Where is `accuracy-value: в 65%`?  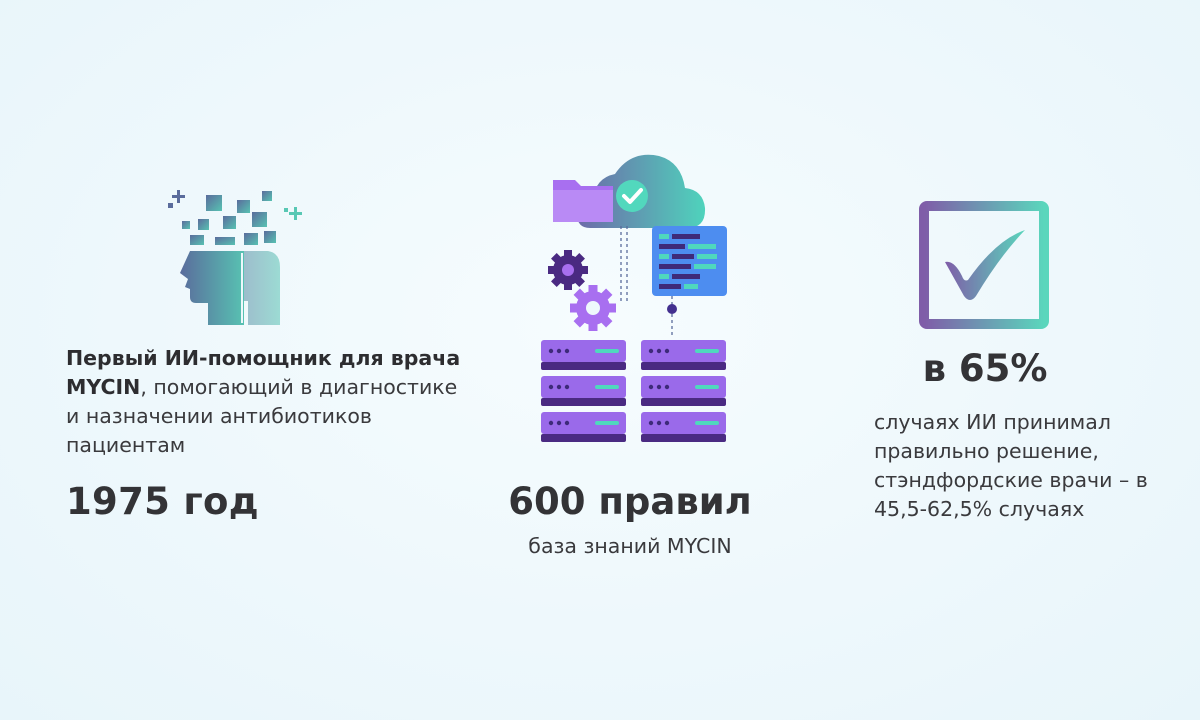 accuracy-value: в 65% is located at coordinates (985, 368).